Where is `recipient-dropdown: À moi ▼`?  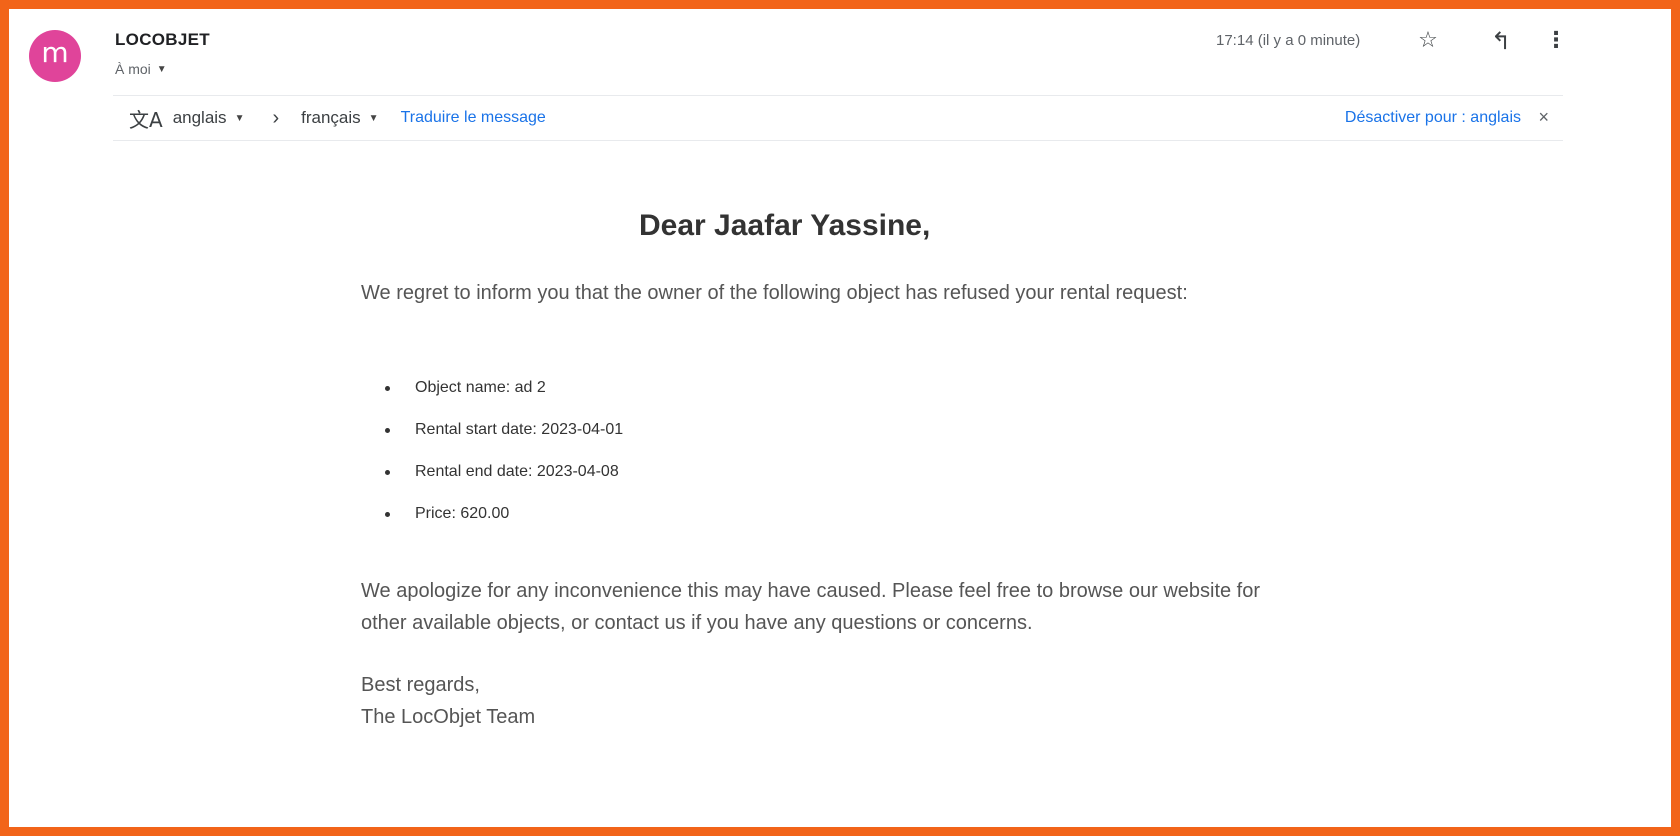
recipient-dropdown: À moi ▼ is located at coordinates (141, 69).